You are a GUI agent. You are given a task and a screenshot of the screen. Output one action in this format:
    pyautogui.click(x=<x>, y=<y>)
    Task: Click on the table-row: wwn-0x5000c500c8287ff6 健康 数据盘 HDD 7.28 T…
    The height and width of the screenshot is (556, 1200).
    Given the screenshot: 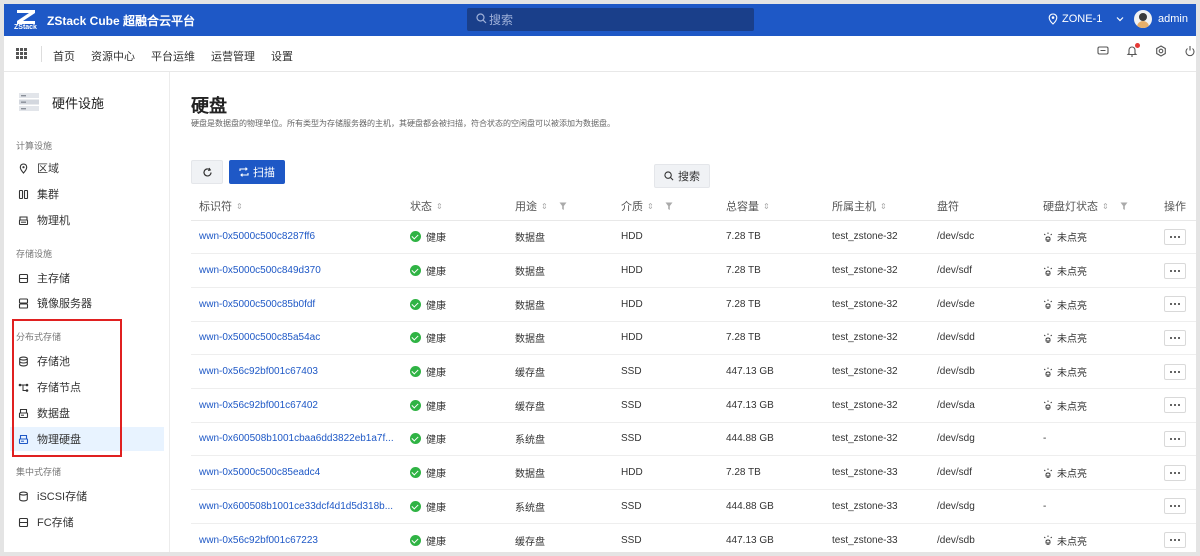 What is the action you would take?
    pyautogui.click(x=693, y=237)
    